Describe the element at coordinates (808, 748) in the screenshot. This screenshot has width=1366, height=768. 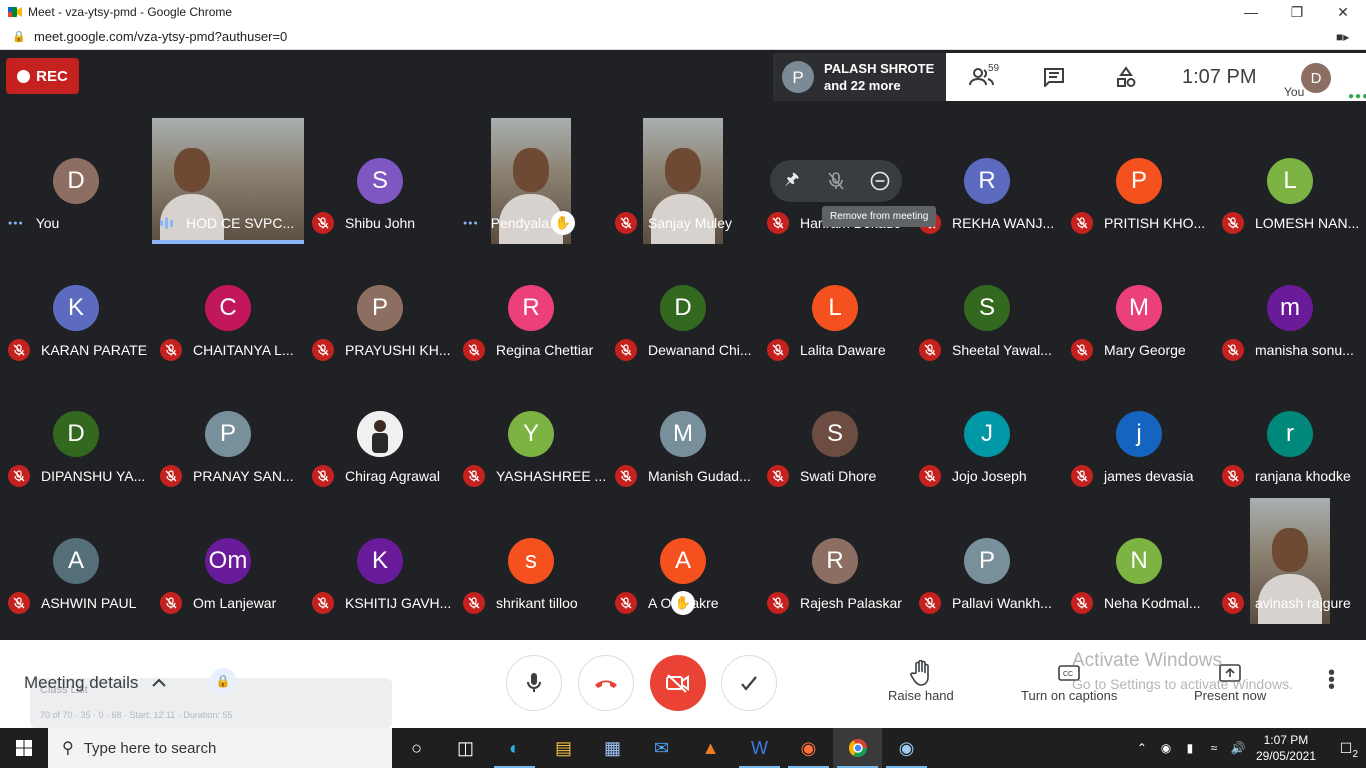
I see `firefox-icon: ◉` at that location.